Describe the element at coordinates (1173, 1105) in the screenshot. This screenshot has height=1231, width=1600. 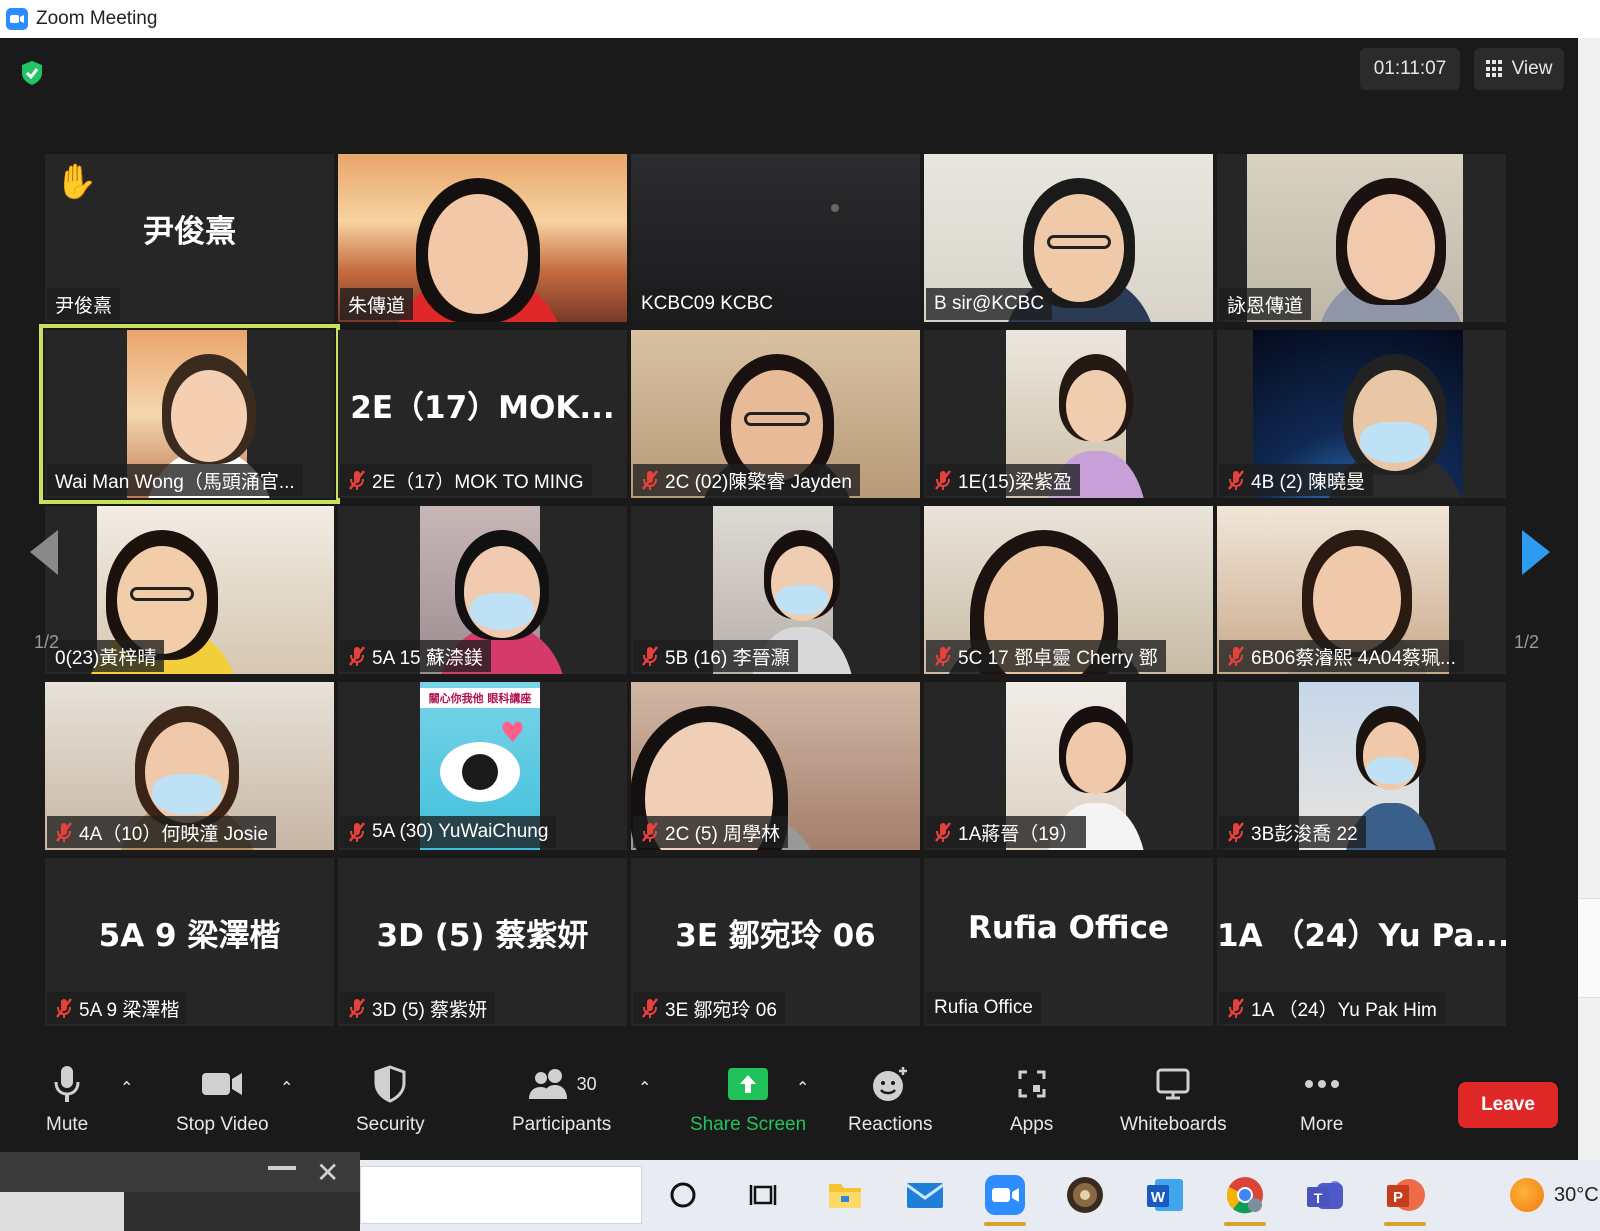
I see `whiteboards-button: Whiteboards` at that location.